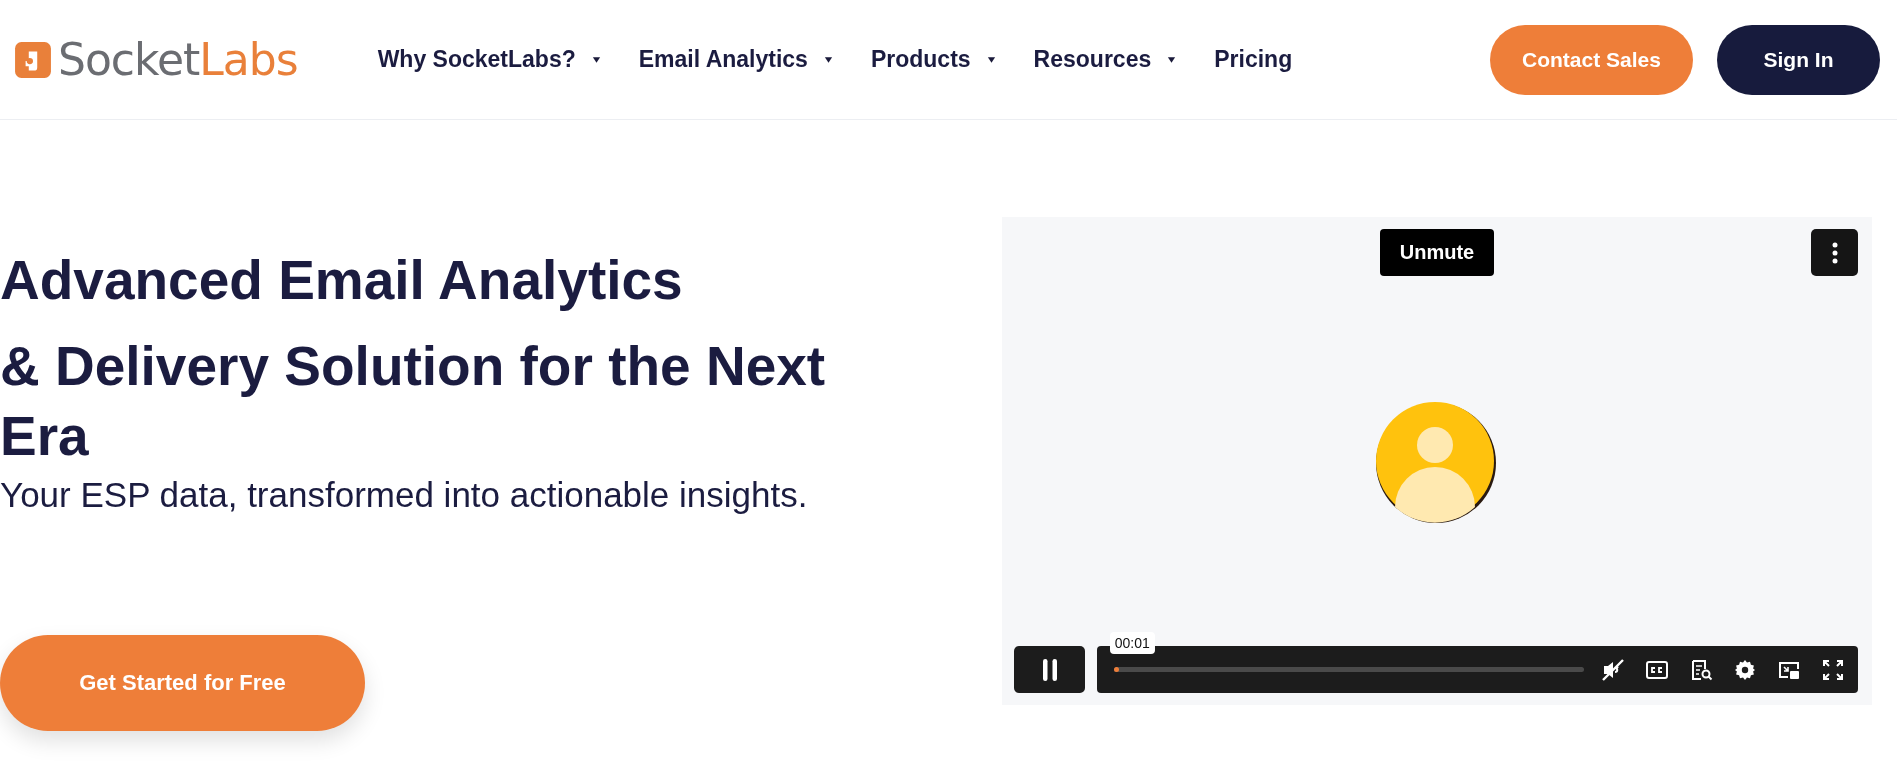  I want to click on headline: & Delivery Solution for the Next Era, so click(413, 401).